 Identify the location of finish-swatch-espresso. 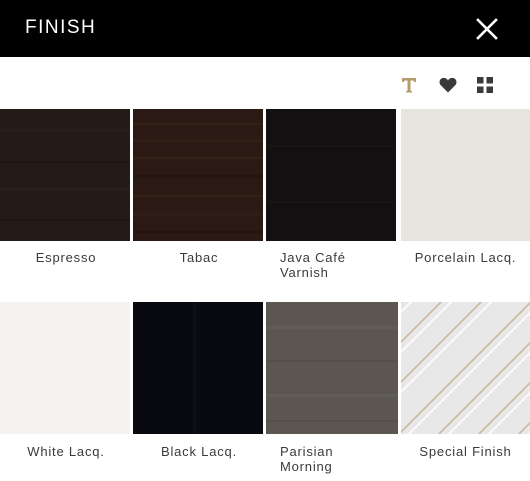
(65, 175).